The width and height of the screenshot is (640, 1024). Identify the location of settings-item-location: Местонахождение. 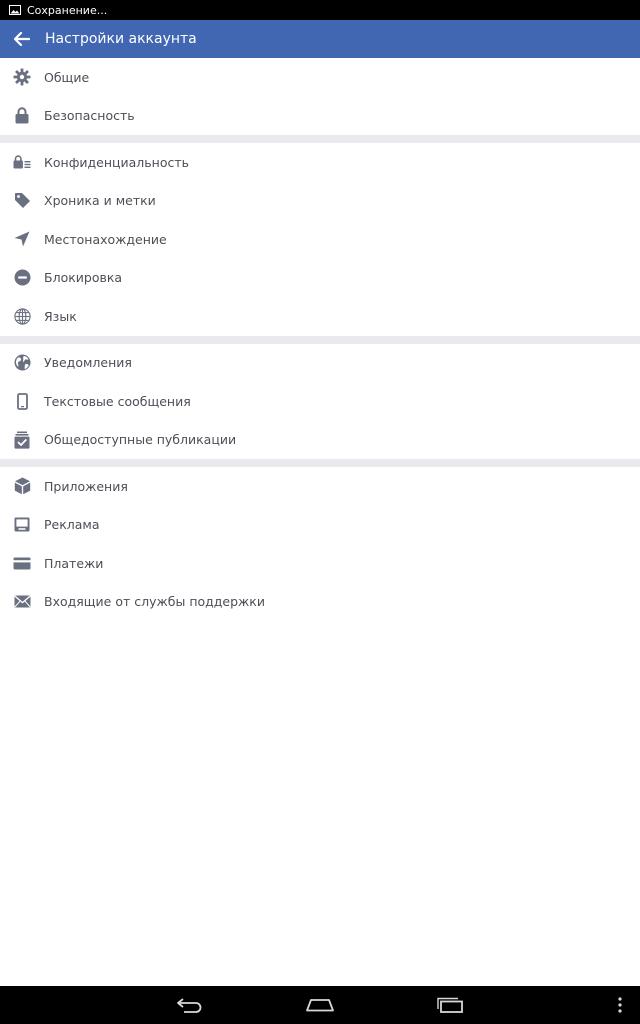
(320, 239).